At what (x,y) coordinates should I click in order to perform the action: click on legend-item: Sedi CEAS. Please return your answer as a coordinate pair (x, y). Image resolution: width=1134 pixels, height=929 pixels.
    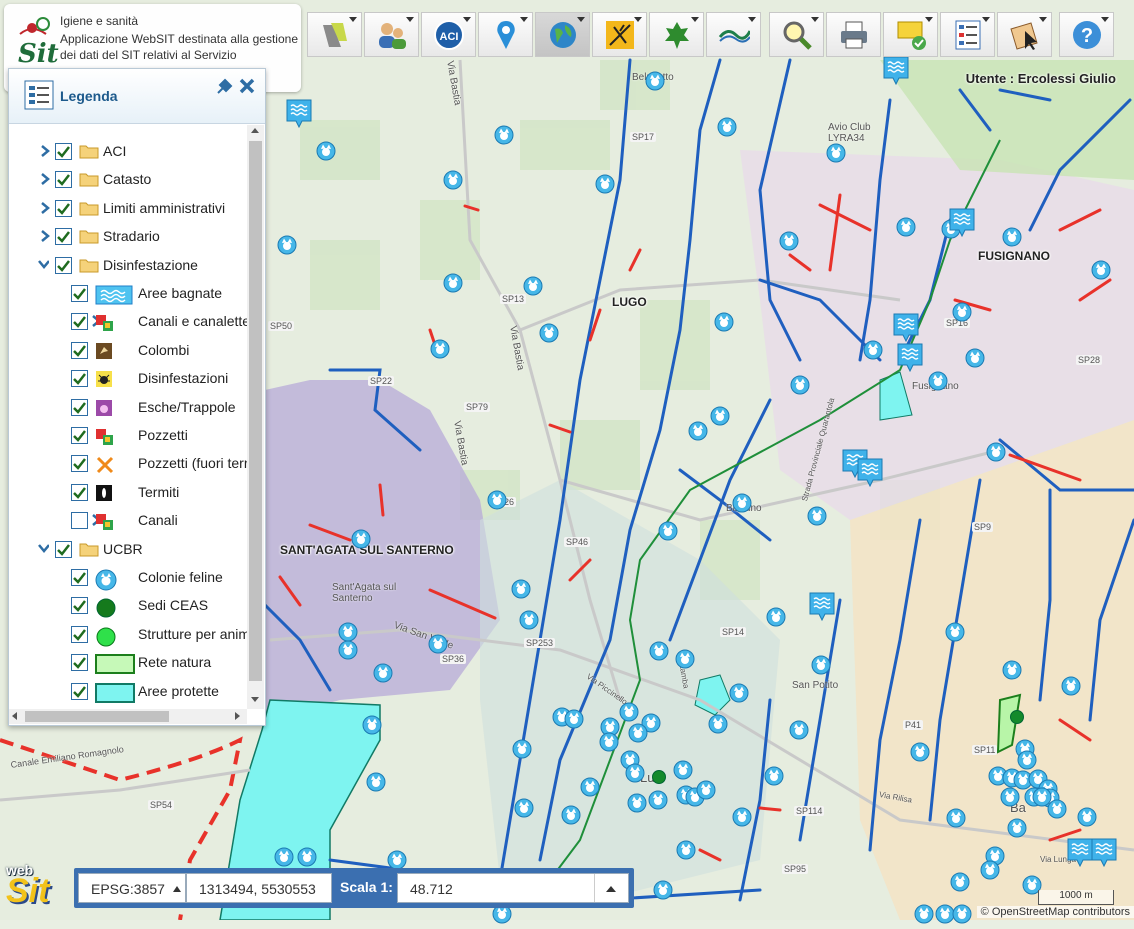
    Looking at the image, I should click on (128, 607).